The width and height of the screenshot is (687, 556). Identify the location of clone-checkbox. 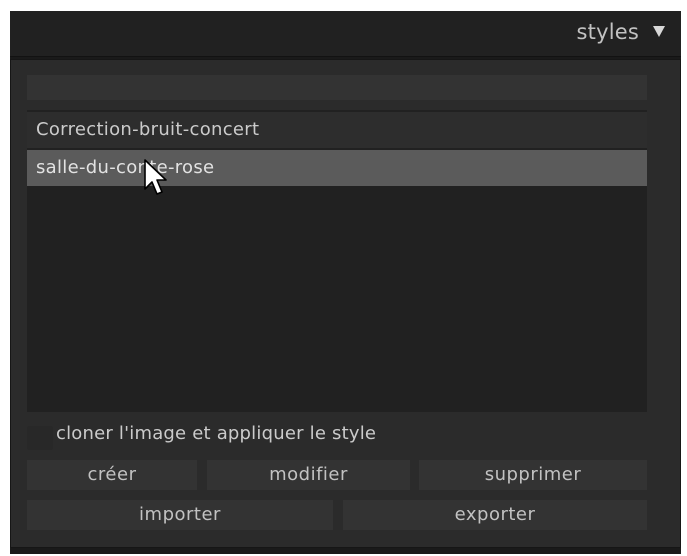
(40, 438).